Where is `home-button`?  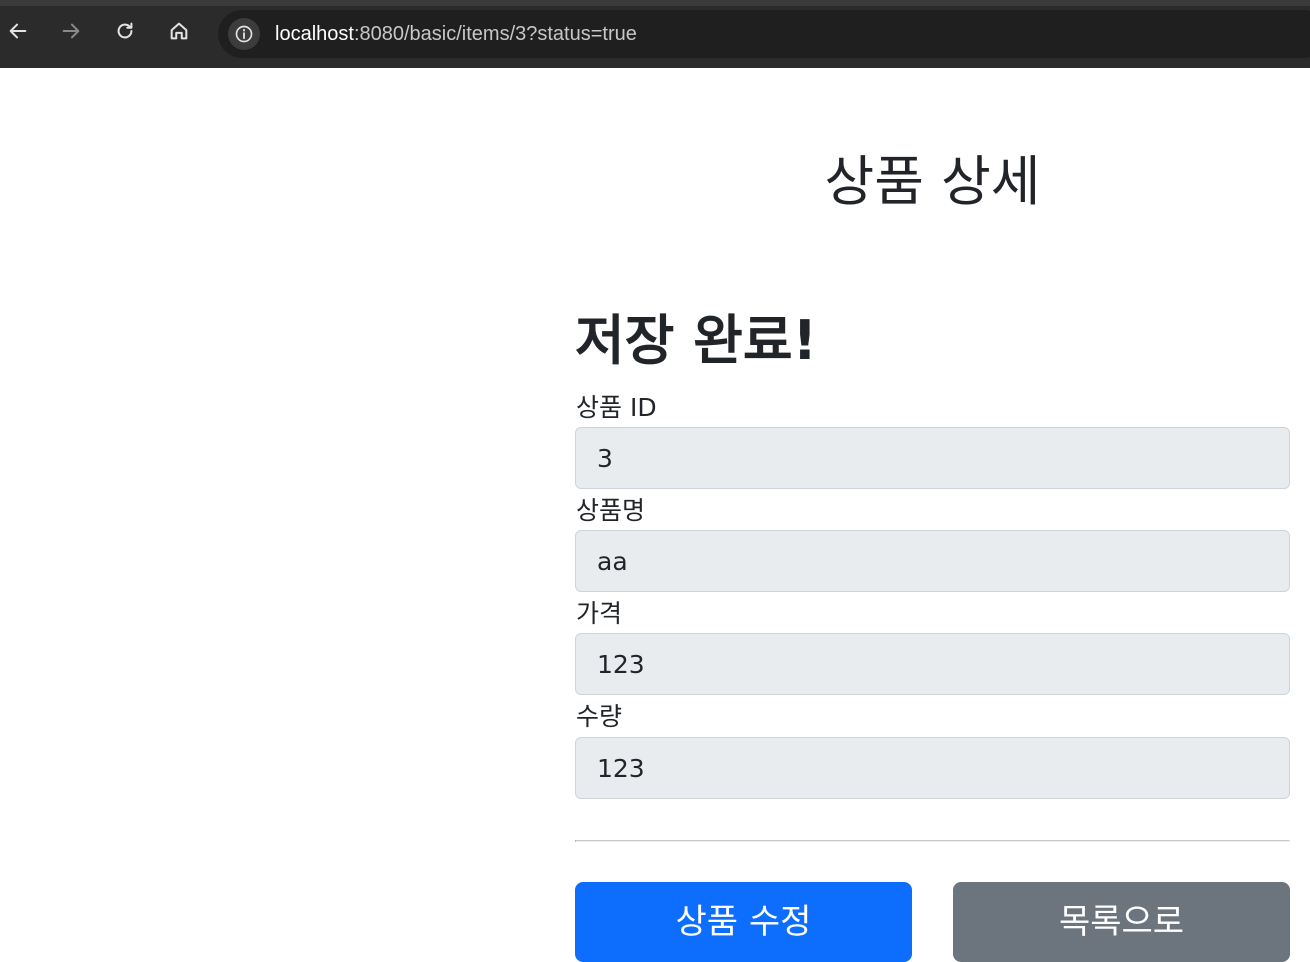
home-button is located at coordinates (179, 31).